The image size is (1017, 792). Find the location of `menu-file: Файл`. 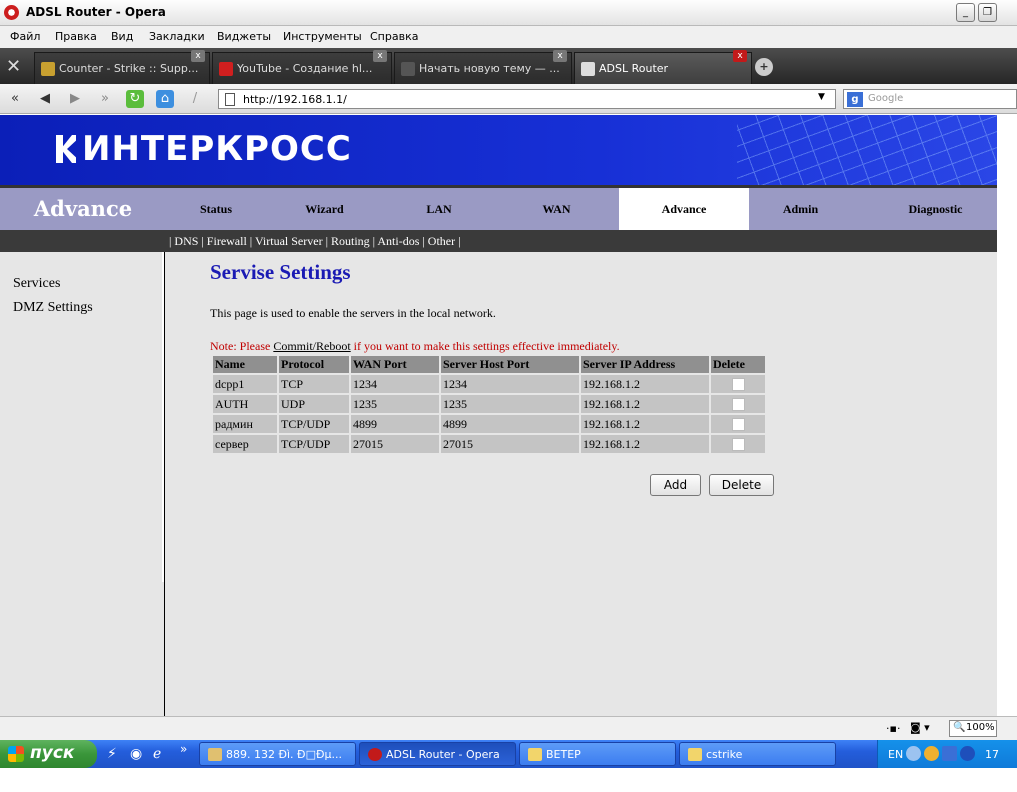

menu-file: Файл is located at coordinates (25, 36).